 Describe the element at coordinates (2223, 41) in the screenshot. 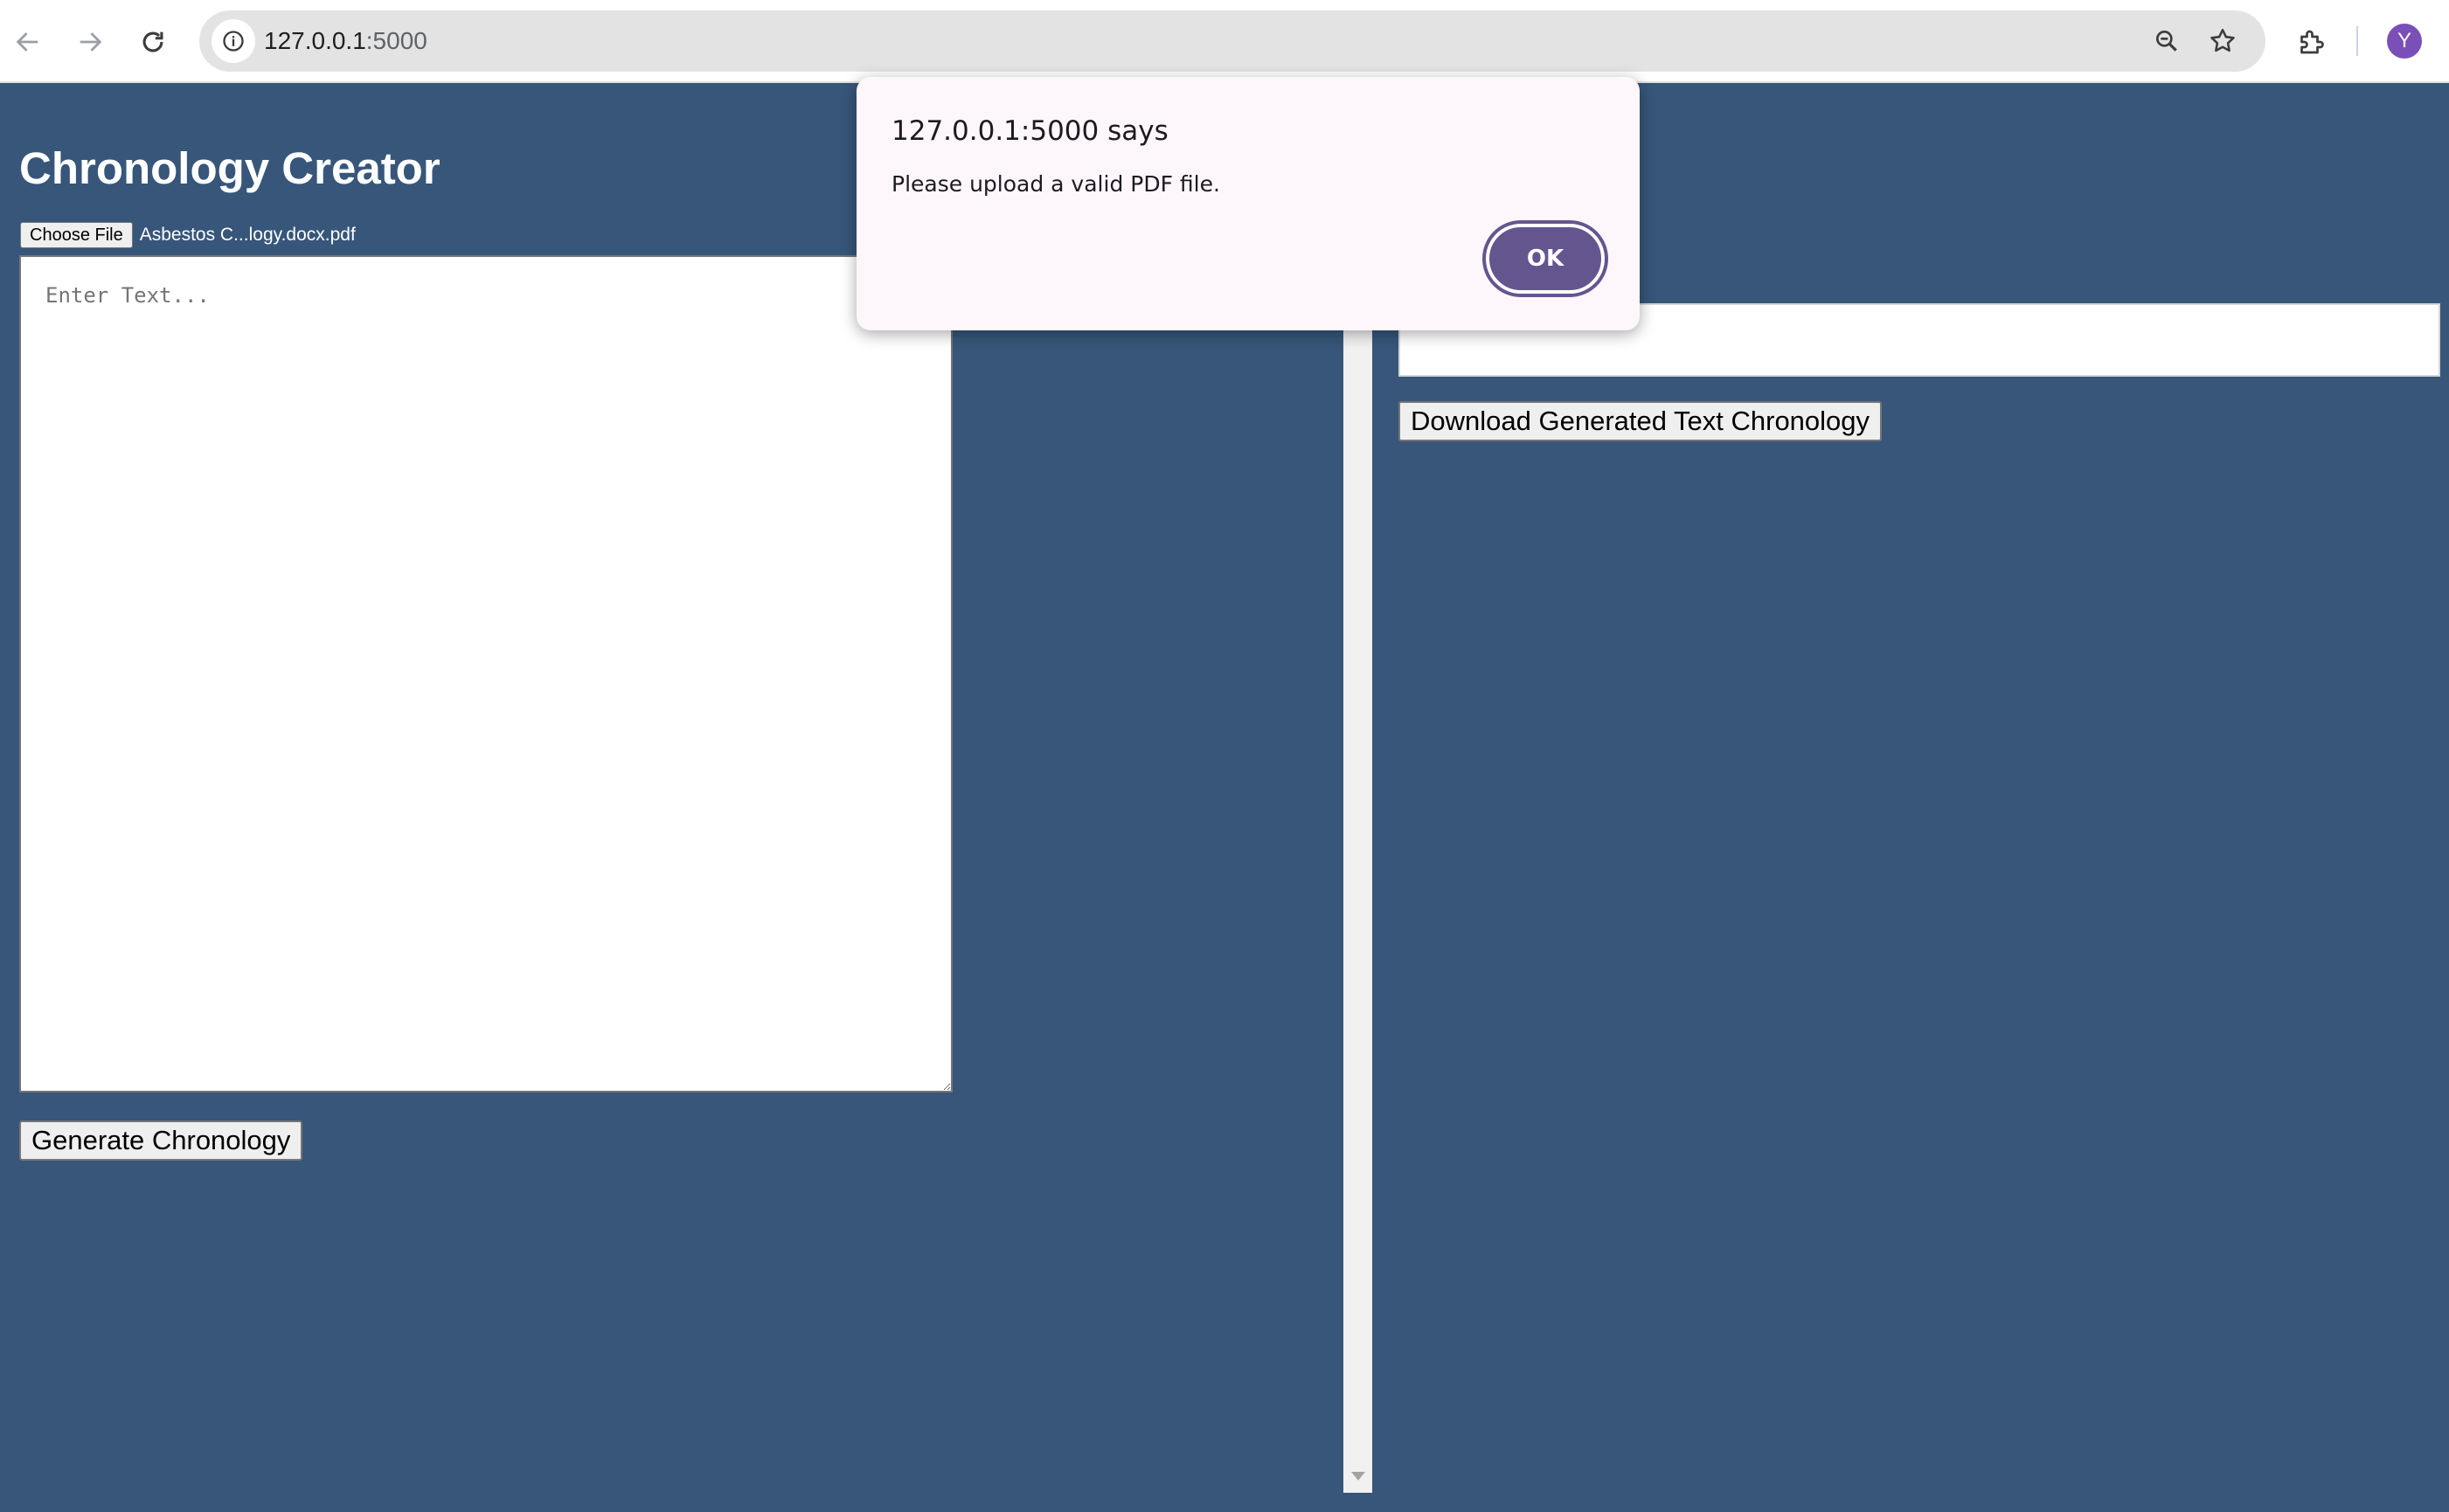

I see `bookmark-star-icon` at that location.